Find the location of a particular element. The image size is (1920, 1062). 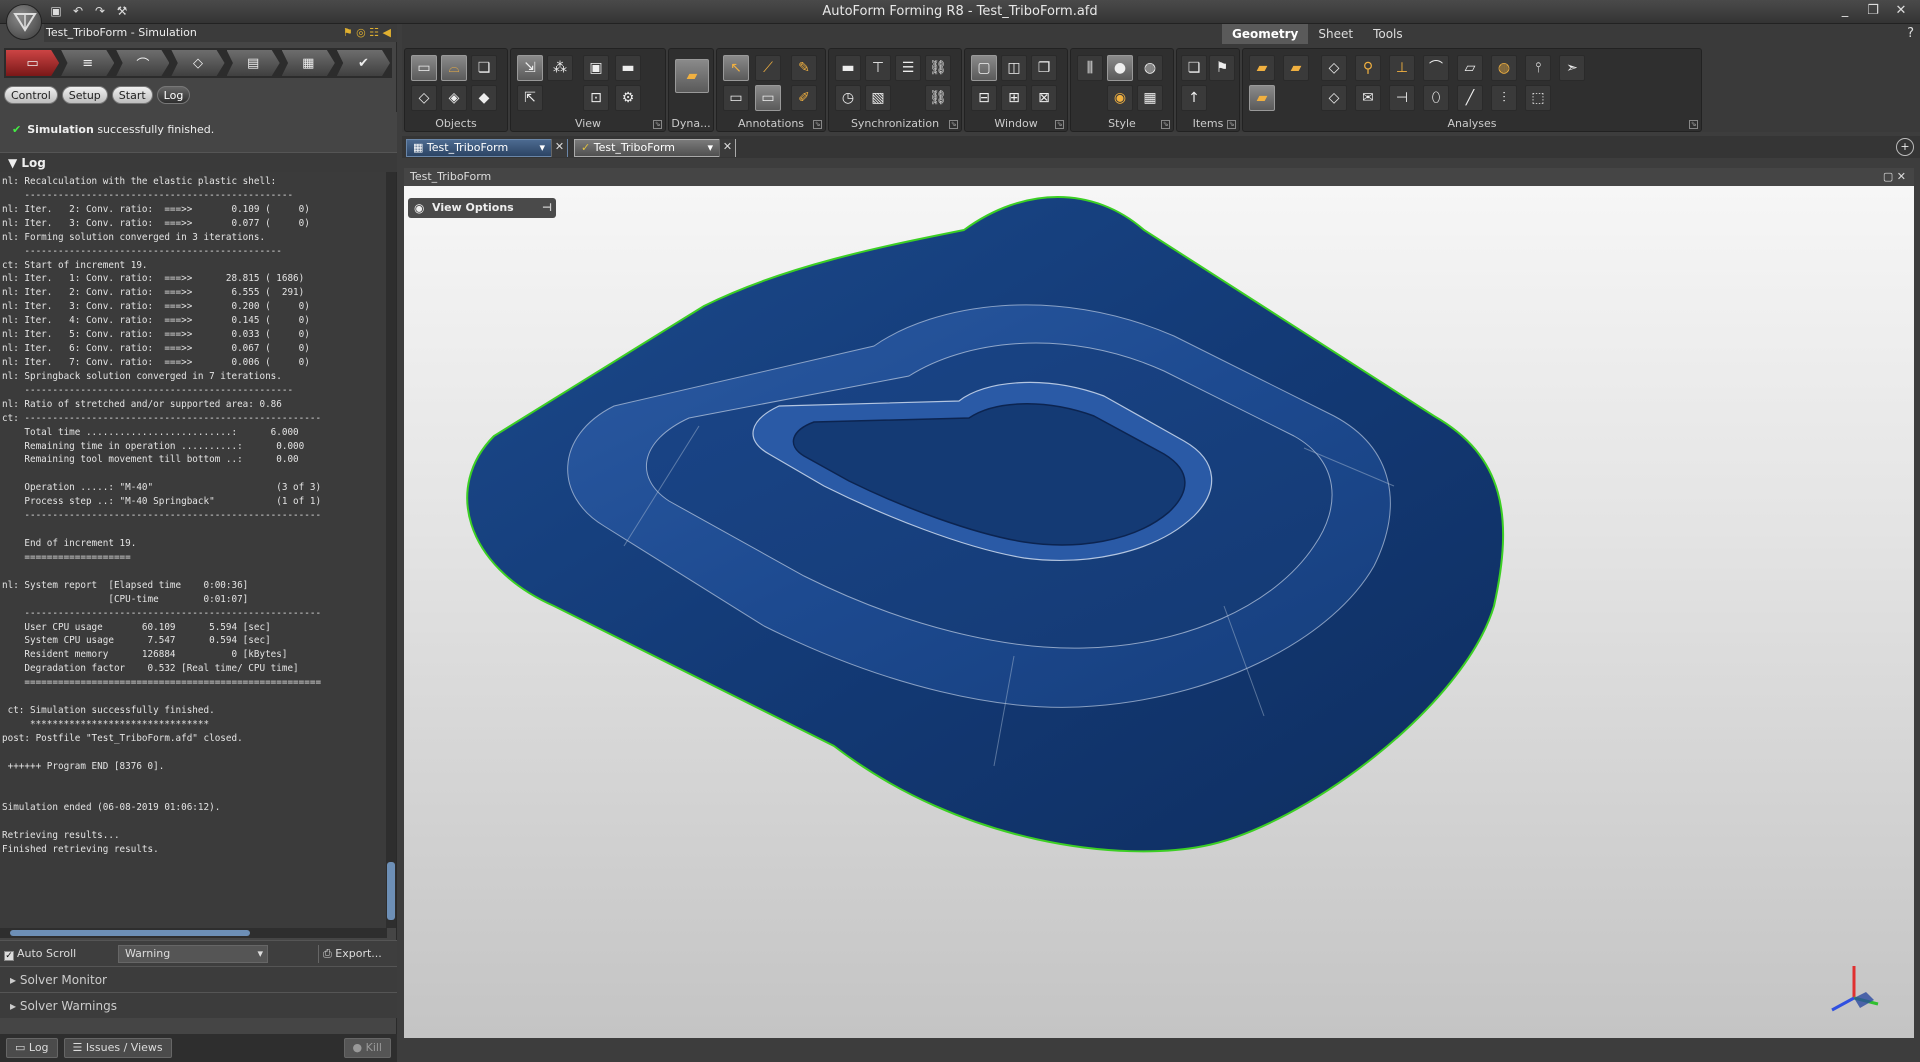

camera-icon: ▬ is located at coordinates (628, 68).